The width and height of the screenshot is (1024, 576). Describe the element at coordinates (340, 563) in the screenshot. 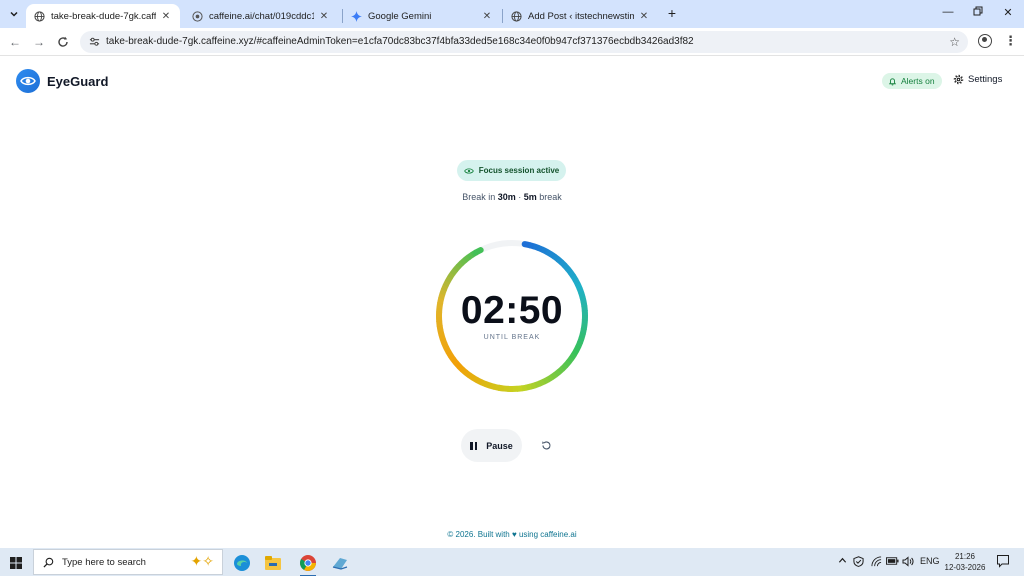

I see `pinned-app-icon` at that location.